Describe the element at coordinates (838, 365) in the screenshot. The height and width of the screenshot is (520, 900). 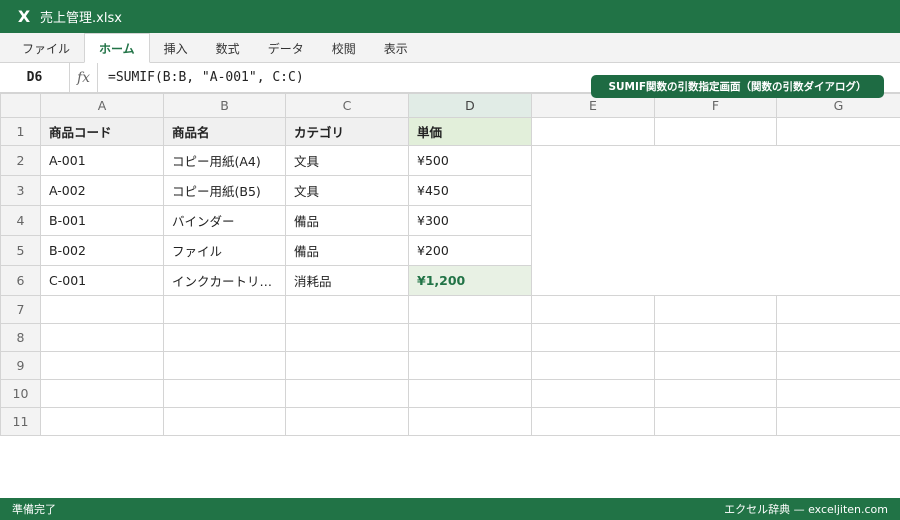
I see `cell-g9` at that location.